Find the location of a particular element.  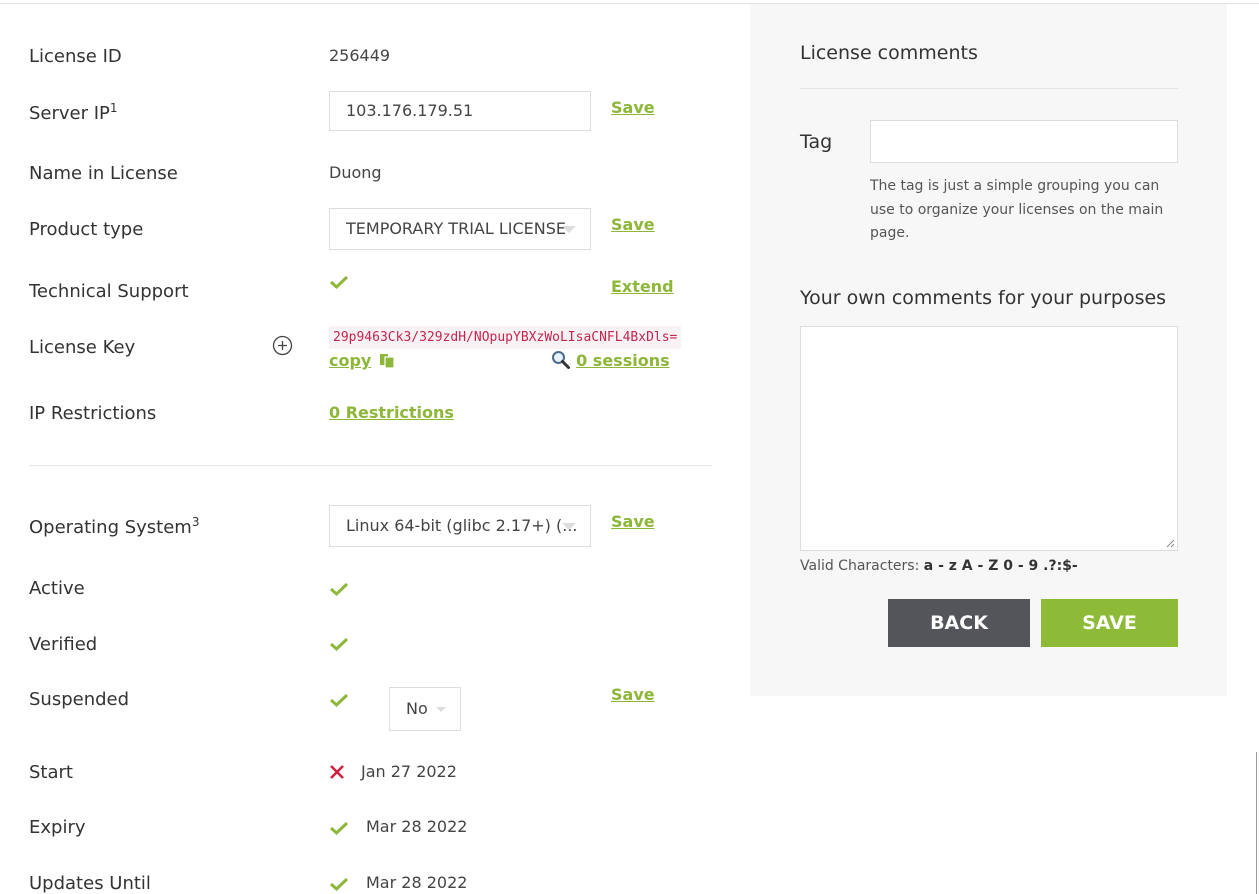

product-type-select: TEMPORARY TRIAL LICENSE is located at coordinates (460, 229).